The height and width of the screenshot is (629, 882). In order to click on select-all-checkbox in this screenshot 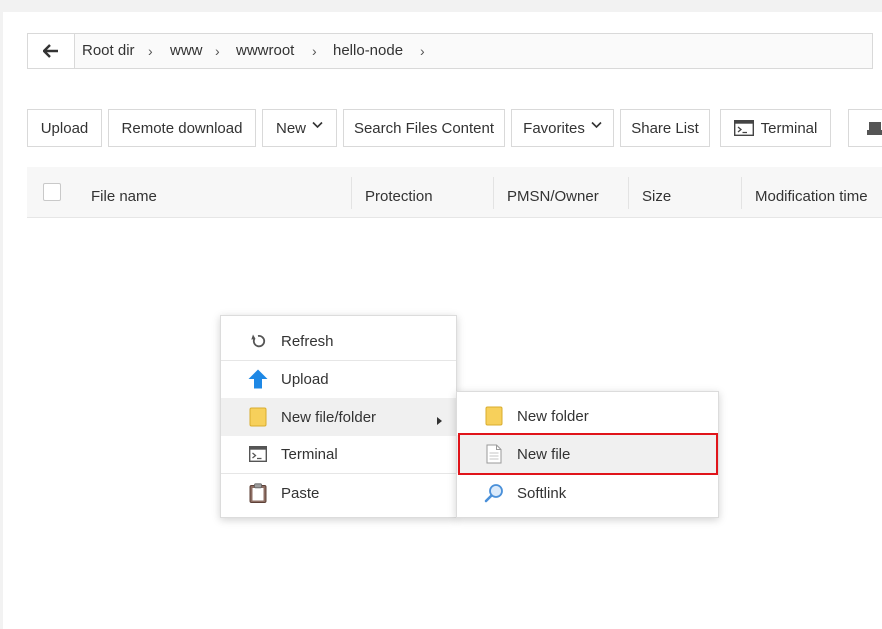, I will do `click(52, 192)`.